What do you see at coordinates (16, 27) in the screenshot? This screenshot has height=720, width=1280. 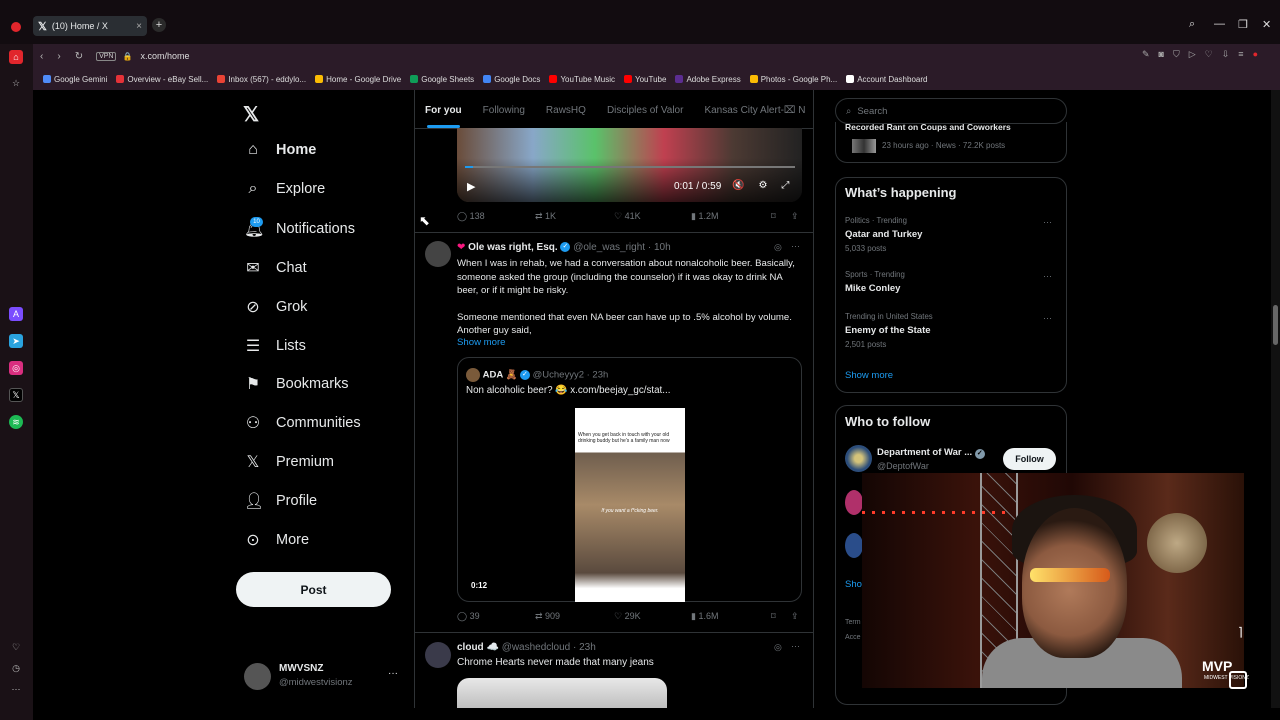 I see `opera-logo-icon` at bounding box center [16, 27].